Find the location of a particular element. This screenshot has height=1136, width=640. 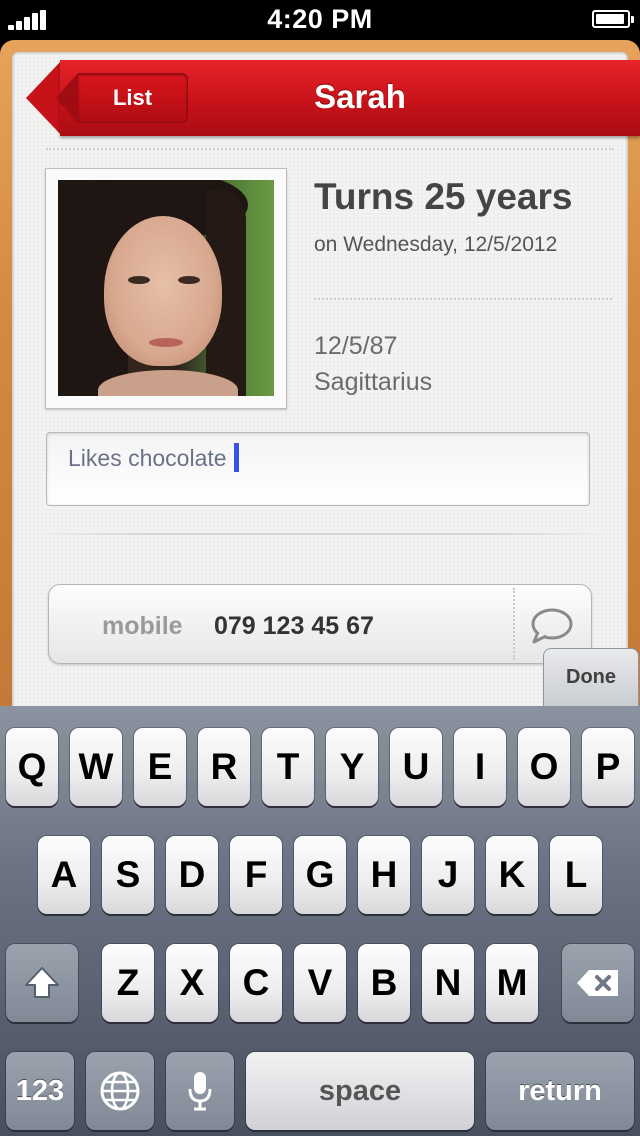

key-n: N is located at coordinates (448, 983).